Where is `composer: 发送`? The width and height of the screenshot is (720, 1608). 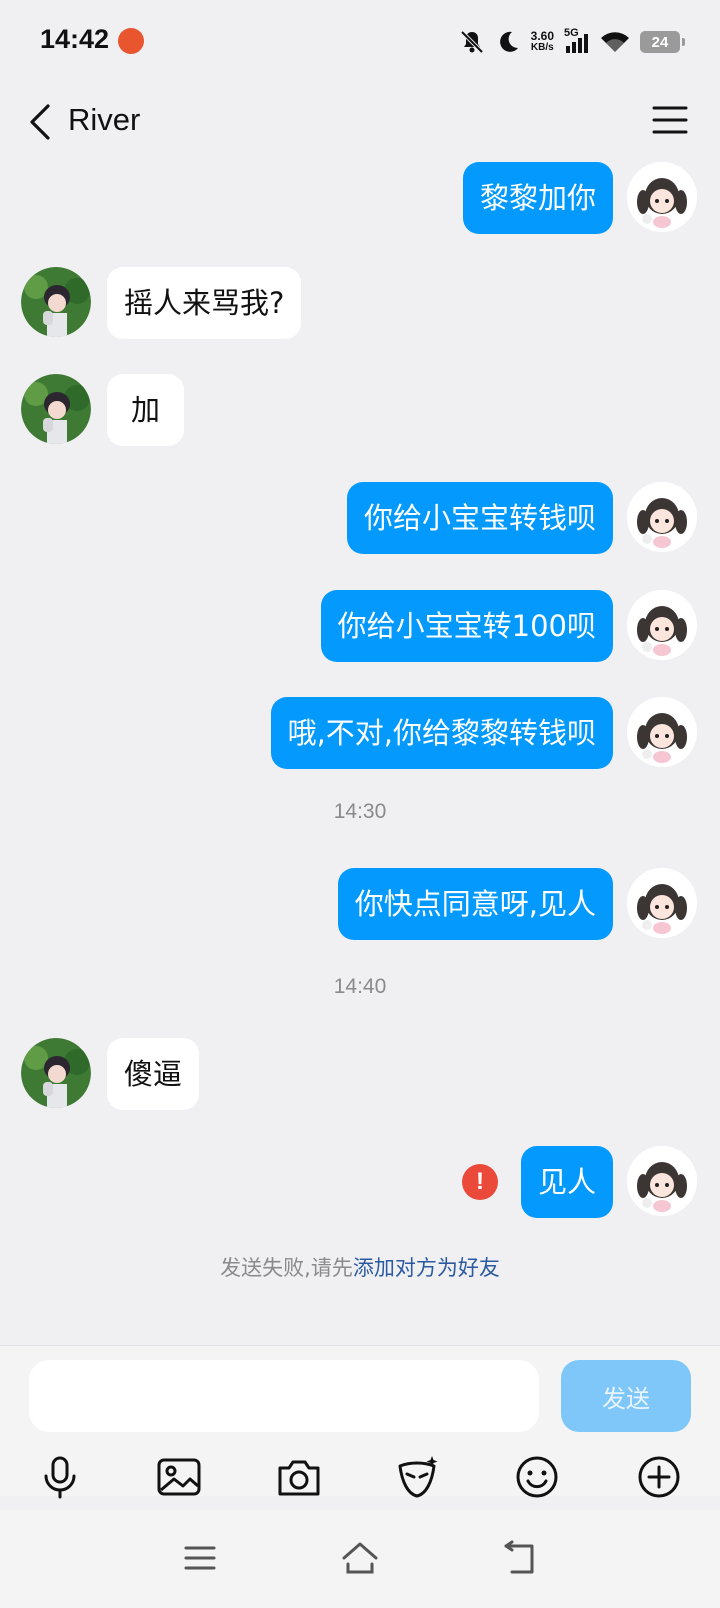 composer: 发送 is located at coordinates (360, 1422).